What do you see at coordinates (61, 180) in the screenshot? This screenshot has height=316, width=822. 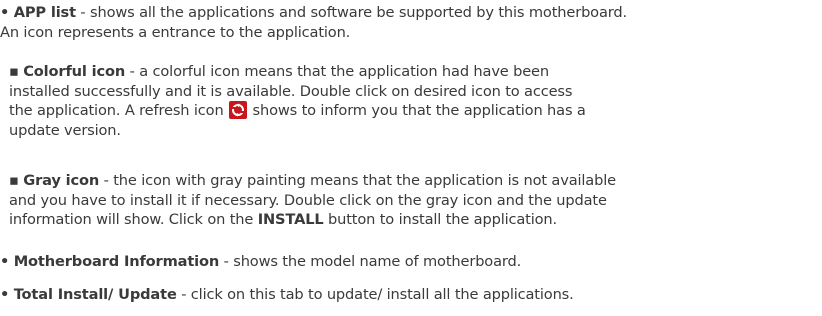 I see `term-gray-icon: Gray icon` at bounding box center [61, 180].